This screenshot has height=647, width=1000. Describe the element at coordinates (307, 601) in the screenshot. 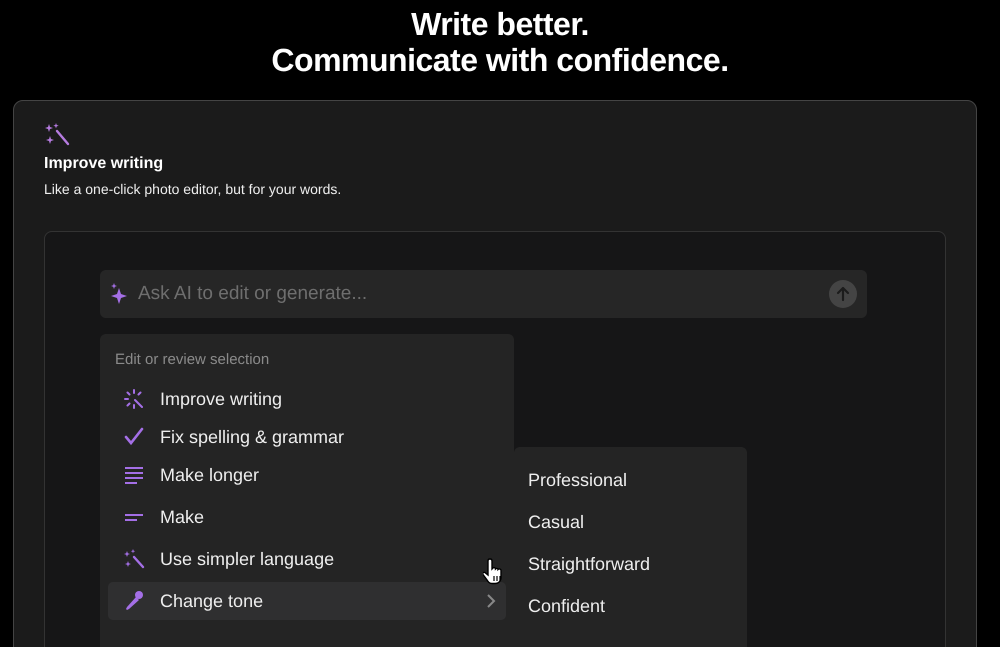

I see `menu-item: Change tone` at that location.